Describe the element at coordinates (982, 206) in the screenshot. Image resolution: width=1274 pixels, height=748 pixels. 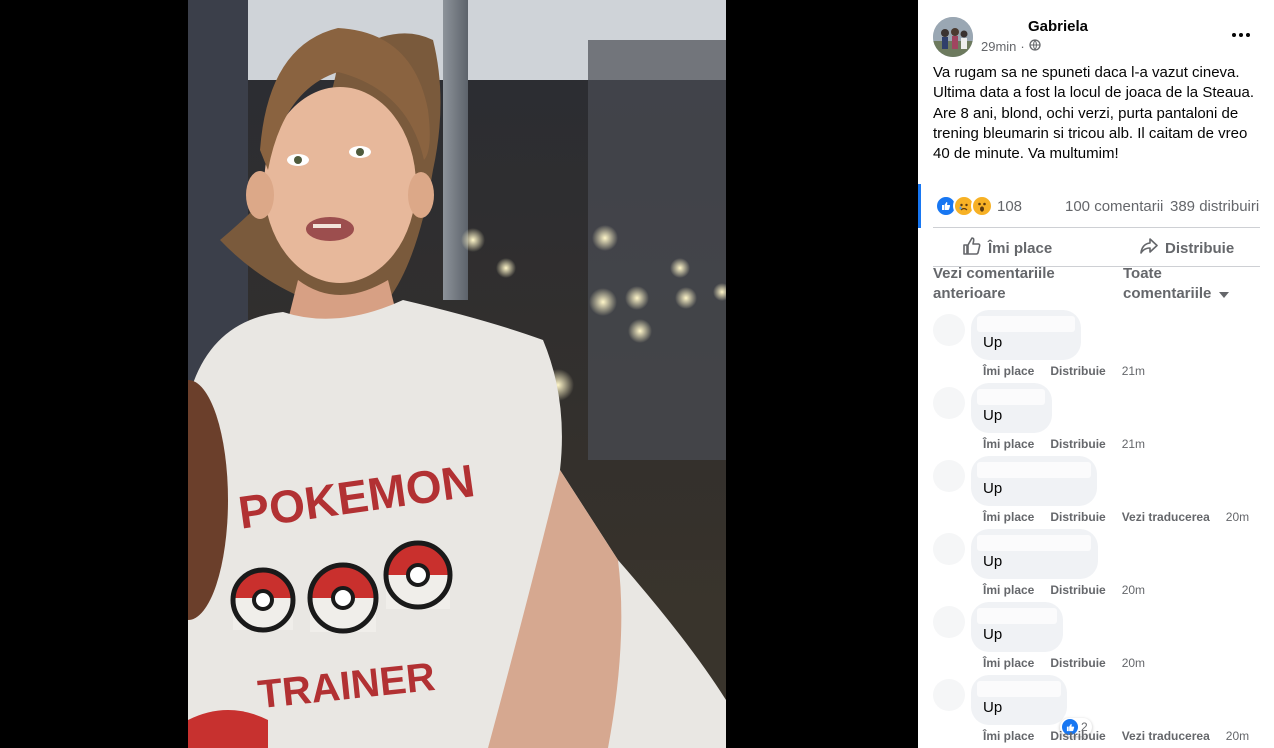
I see `wow-reaction-icon` at that location.